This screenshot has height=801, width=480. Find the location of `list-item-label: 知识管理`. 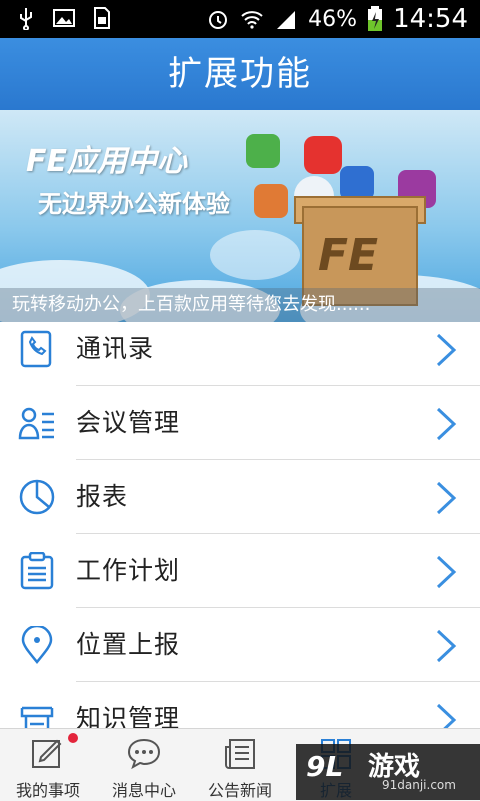

list-item-label: 知识管理 is located at coordinates (128, 716).